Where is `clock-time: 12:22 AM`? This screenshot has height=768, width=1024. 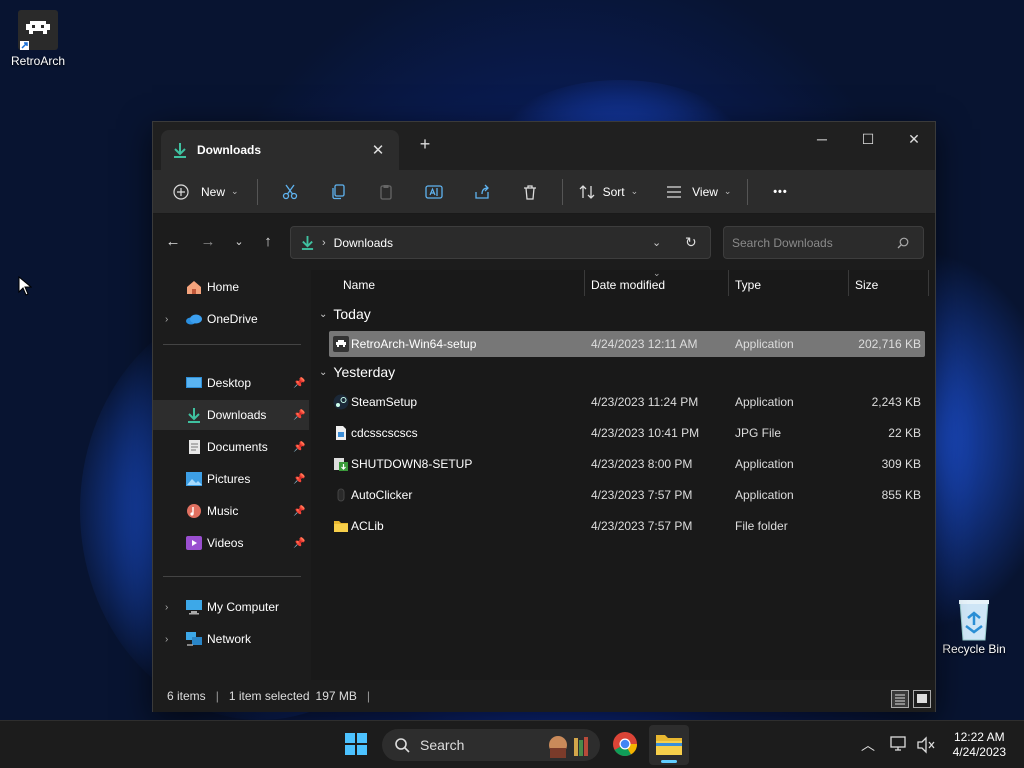
clock-time: 12:22 AM is located at coordinates (979, 737).